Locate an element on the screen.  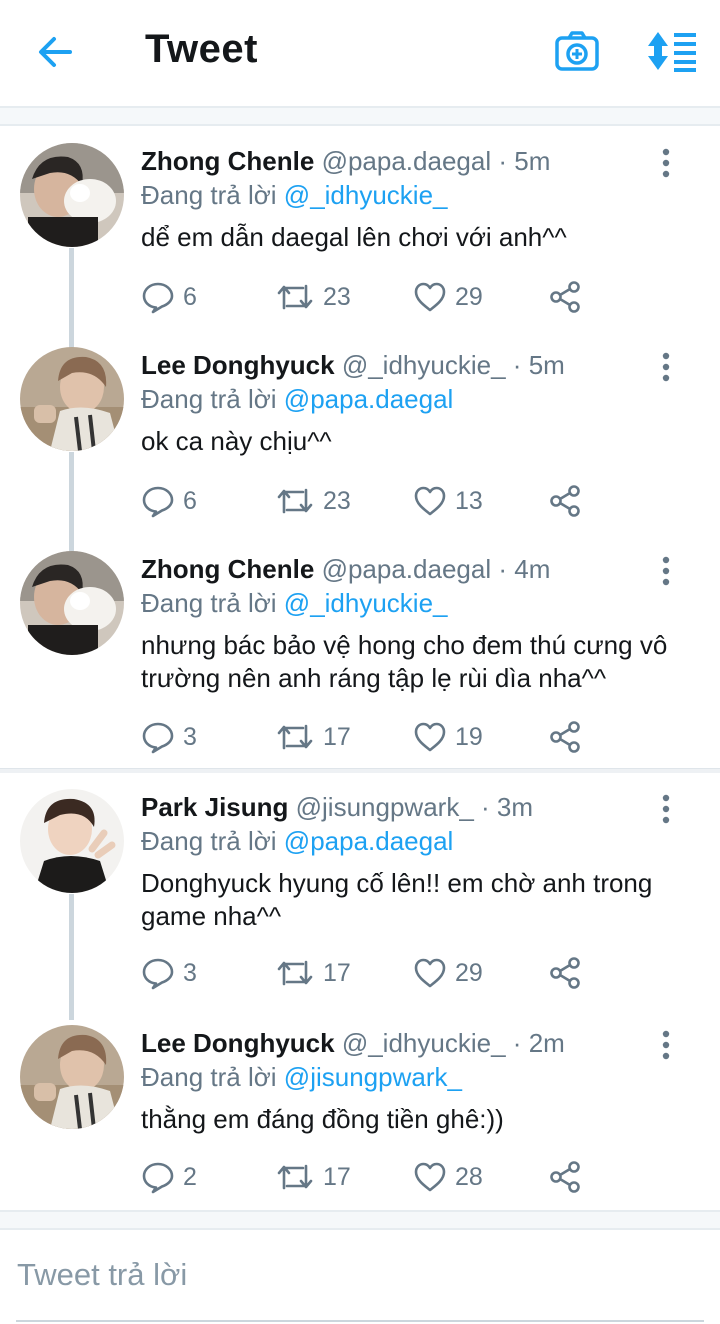
reply-count: 6 is located at coordinates (190, 296).